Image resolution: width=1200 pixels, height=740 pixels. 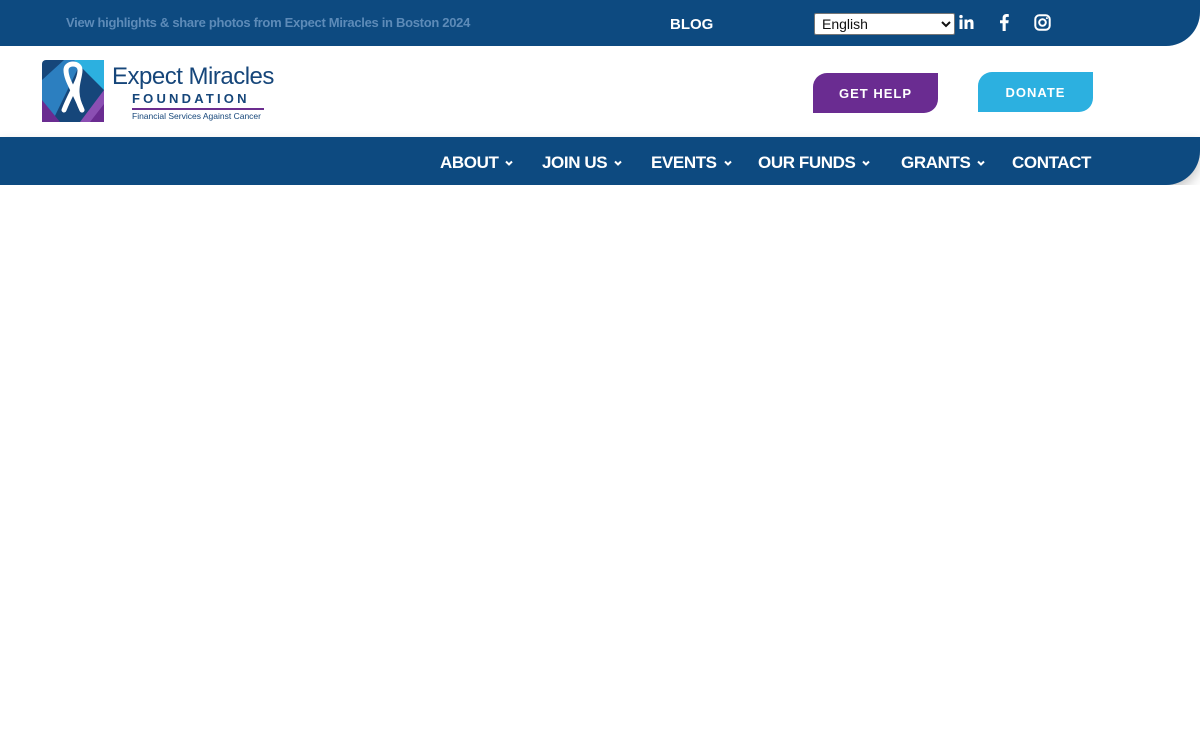 I want to click on instagram-icon, so click(x=1042, y=22).